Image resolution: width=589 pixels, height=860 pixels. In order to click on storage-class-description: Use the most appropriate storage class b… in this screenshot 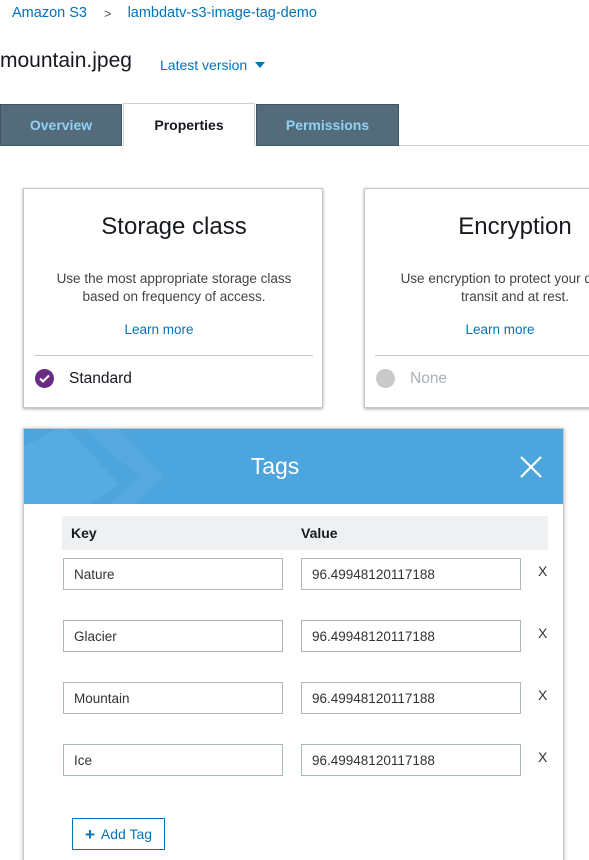, I will do `click(174, 287)`.